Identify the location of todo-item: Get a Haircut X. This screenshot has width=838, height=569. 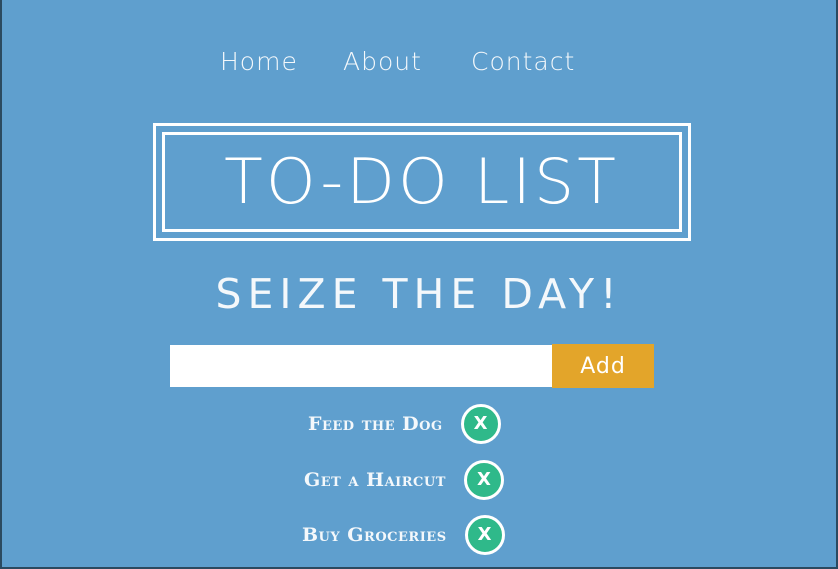
(404, 480).